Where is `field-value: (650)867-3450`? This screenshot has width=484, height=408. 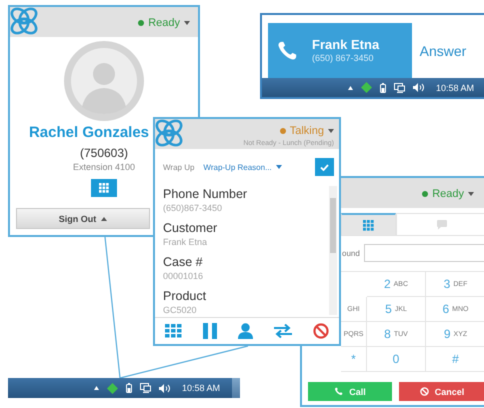 field-value: (650)867-3450 is located at coordinates (193, 208).